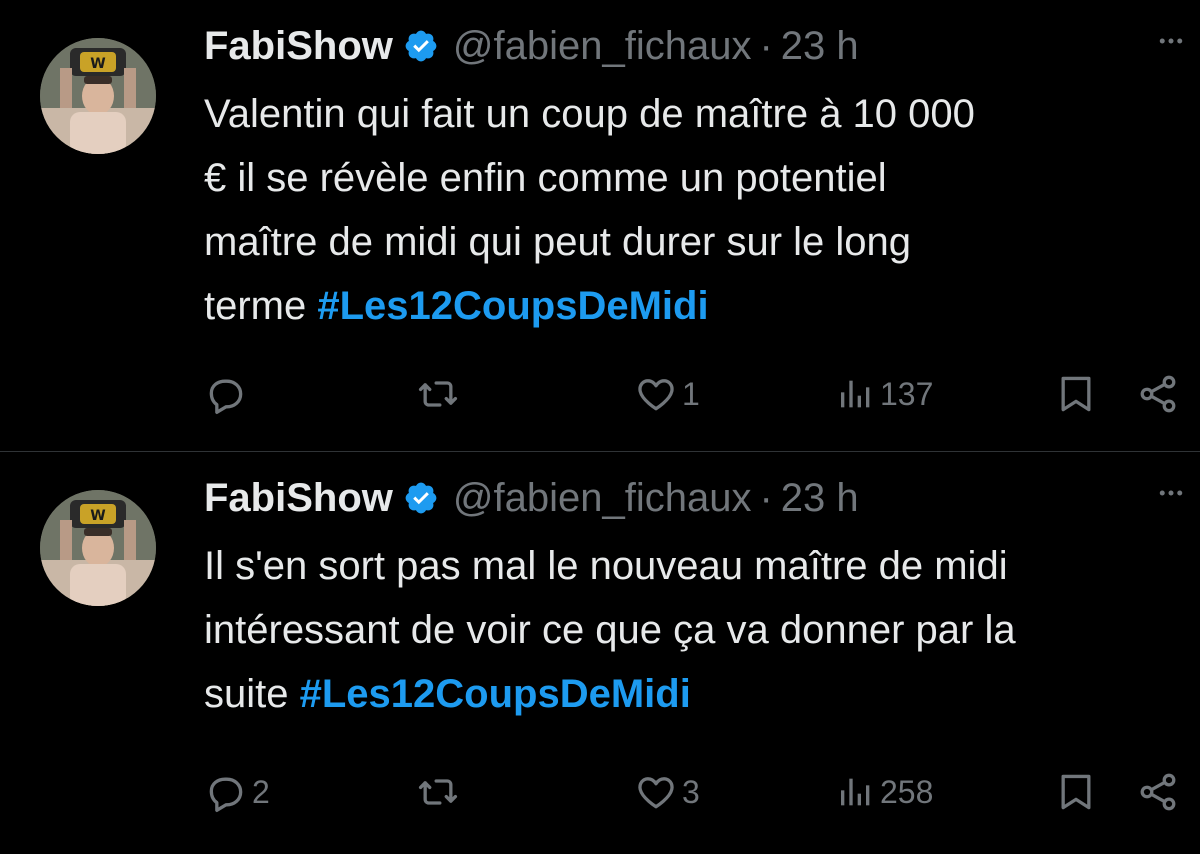 The width and height of the screenshot is (1200, 854). I want to click on action-bar: 1 137, so click(702, 394).